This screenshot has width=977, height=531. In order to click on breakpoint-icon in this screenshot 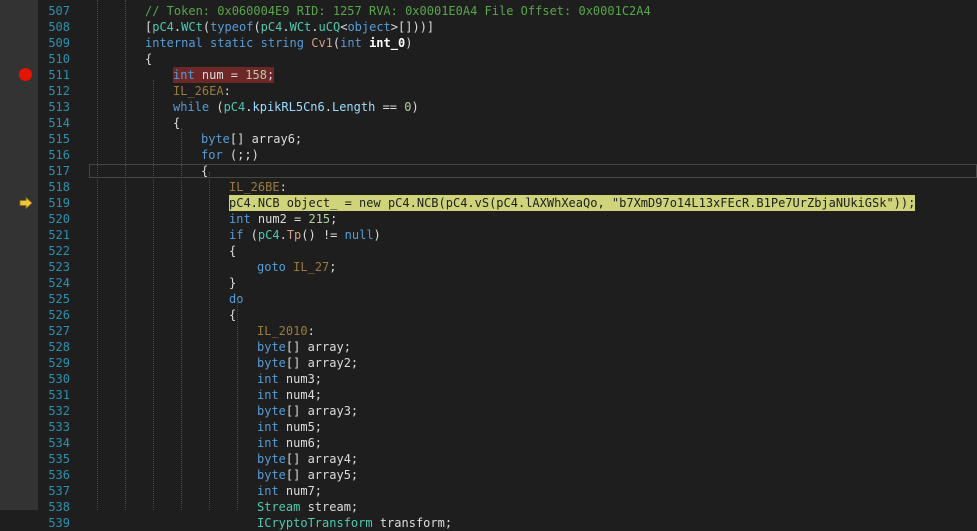, I will do `click(25, 74)`.